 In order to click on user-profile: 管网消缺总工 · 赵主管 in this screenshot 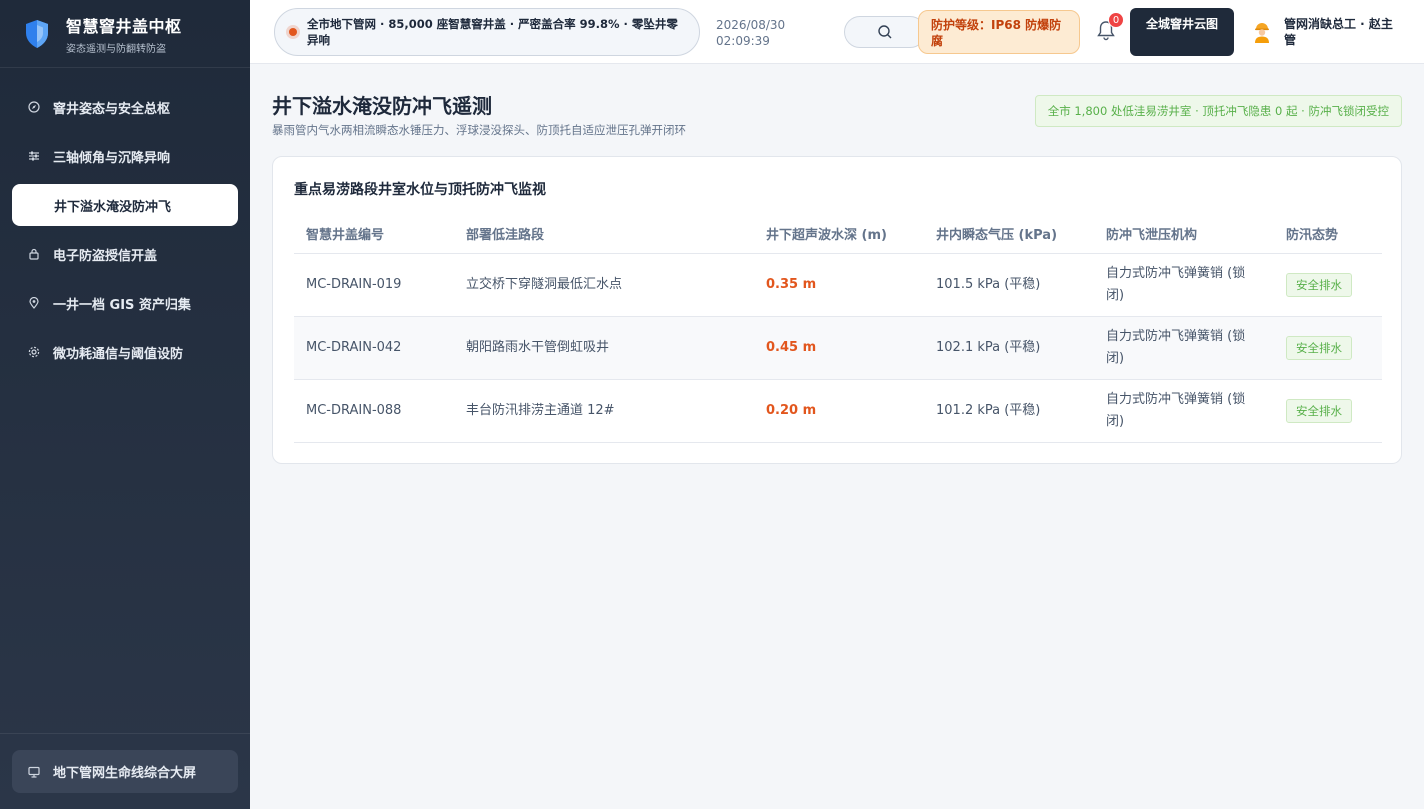, I will do `click(1323, 32)`.